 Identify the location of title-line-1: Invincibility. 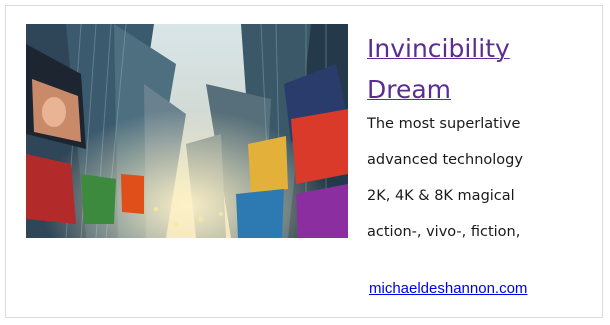
(457, 48).